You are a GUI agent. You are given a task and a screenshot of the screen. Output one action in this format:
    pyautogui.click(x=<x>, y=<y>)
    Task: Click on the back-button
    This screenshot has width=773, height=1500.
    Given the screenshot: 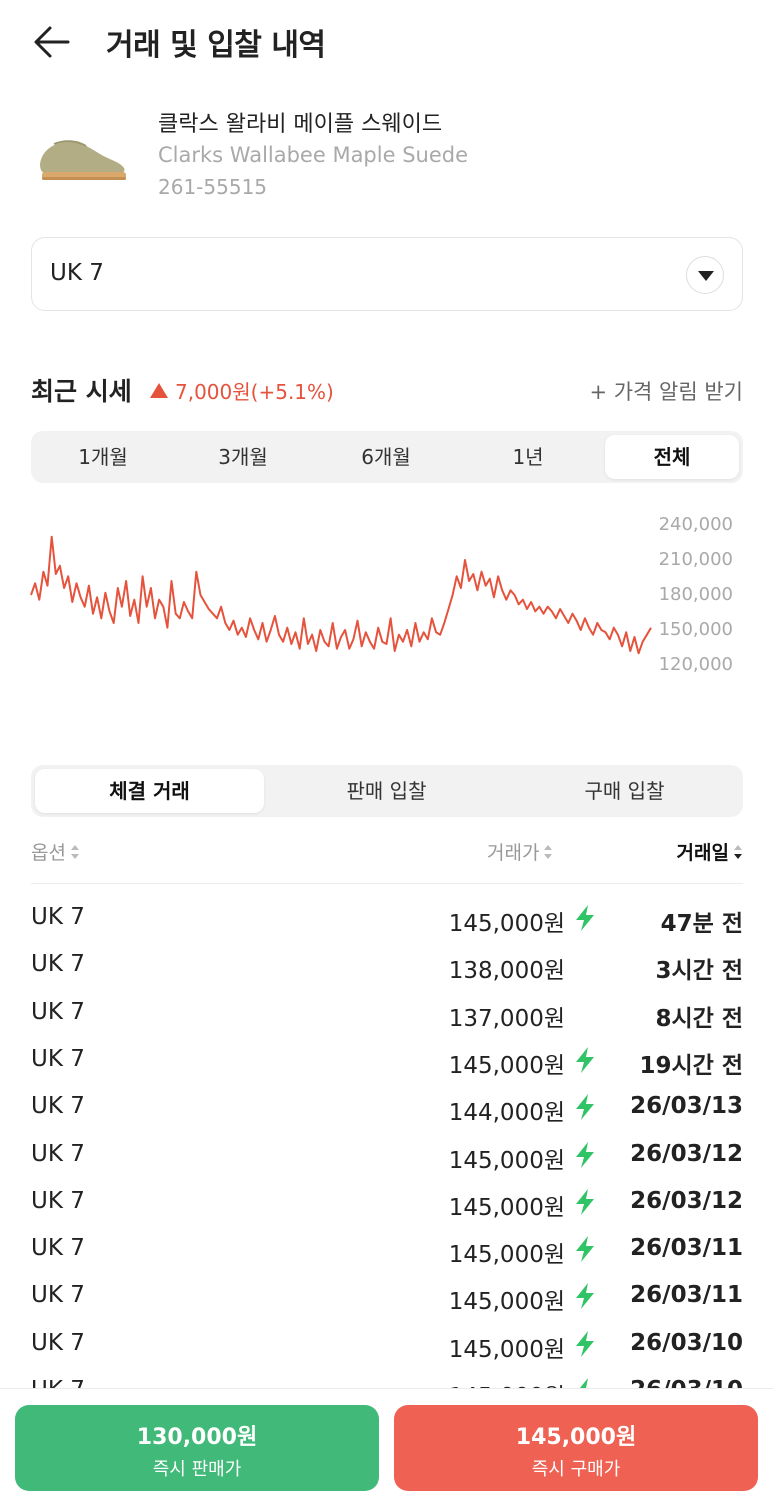 What is the action you would take?
    pyautogui.click(x=54, y=42)
    